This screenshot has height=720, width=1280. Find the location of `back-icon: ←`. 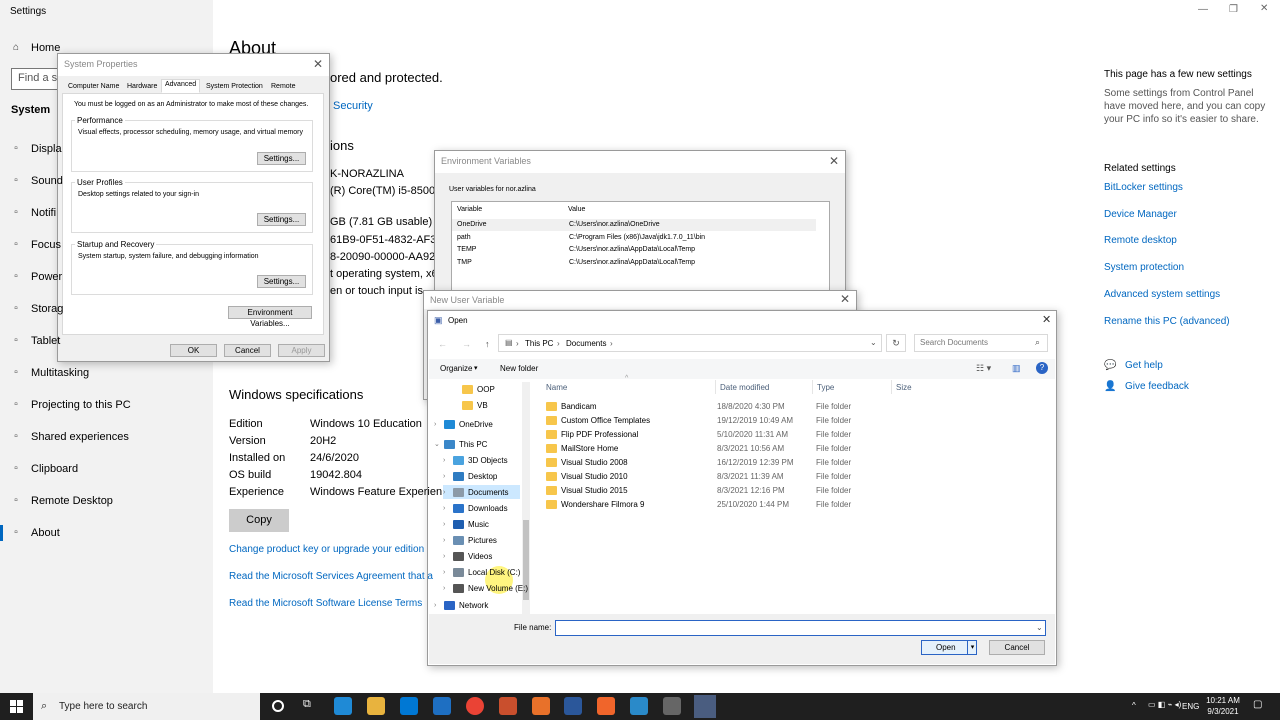

back-icon: ← is located at coordinates (442, 344).